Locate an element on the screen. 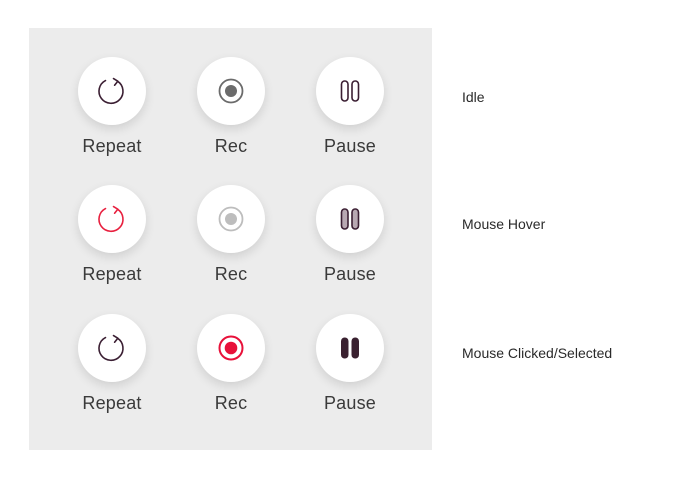 This screenshot has width=675, height=483. rec-button-idle is located at coordinates (231, 91).